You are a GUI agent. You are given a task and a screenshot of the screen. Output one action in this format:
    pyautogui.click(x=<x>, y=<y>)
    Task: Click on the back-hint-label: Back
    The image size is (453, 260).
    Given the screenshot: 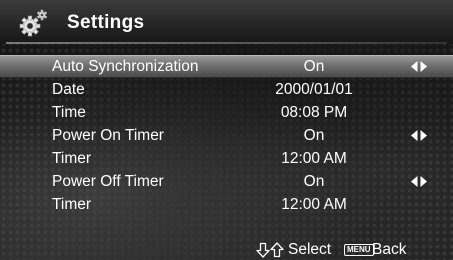 What is the action you would take?
    pyautogui.click(x=389, y=249)
    